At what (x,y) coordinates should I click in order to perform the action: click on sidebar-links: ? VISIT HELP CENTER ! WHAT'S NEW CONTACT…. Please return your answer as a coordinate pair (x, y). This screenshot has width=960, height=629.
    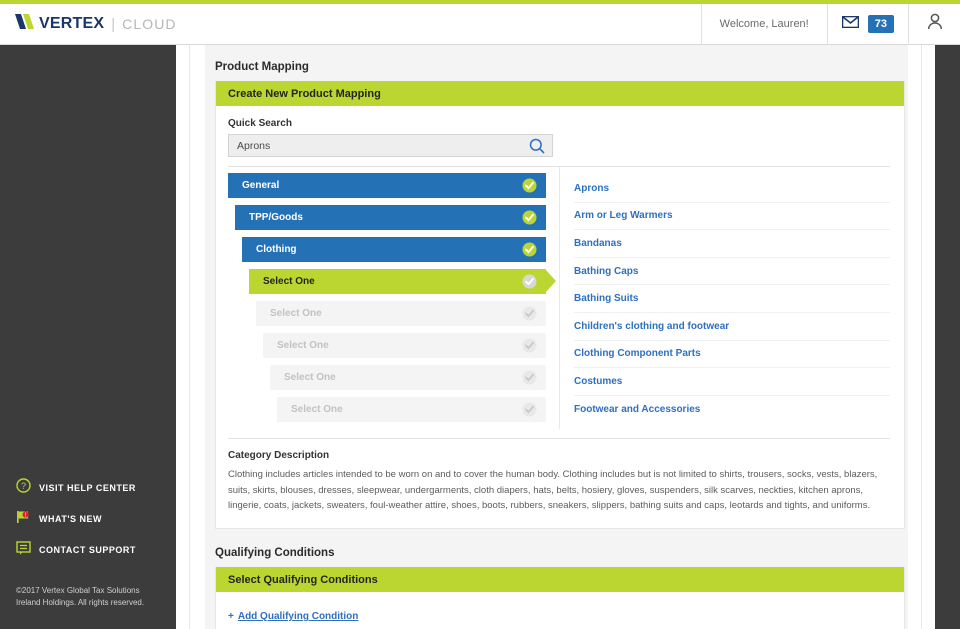
    Looking at the image, I should click on (91, 524).